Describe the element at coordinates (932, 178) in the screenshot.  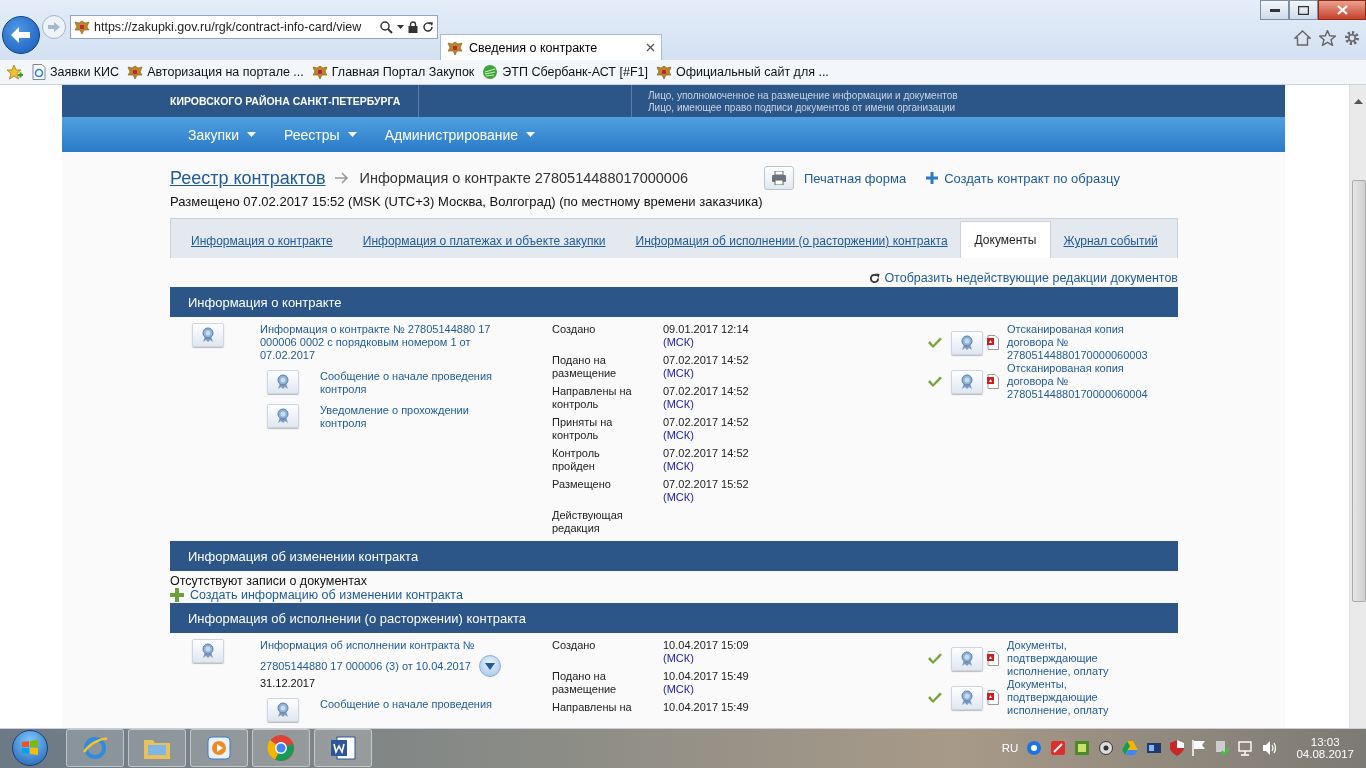
I see `plus-icon` at that location.